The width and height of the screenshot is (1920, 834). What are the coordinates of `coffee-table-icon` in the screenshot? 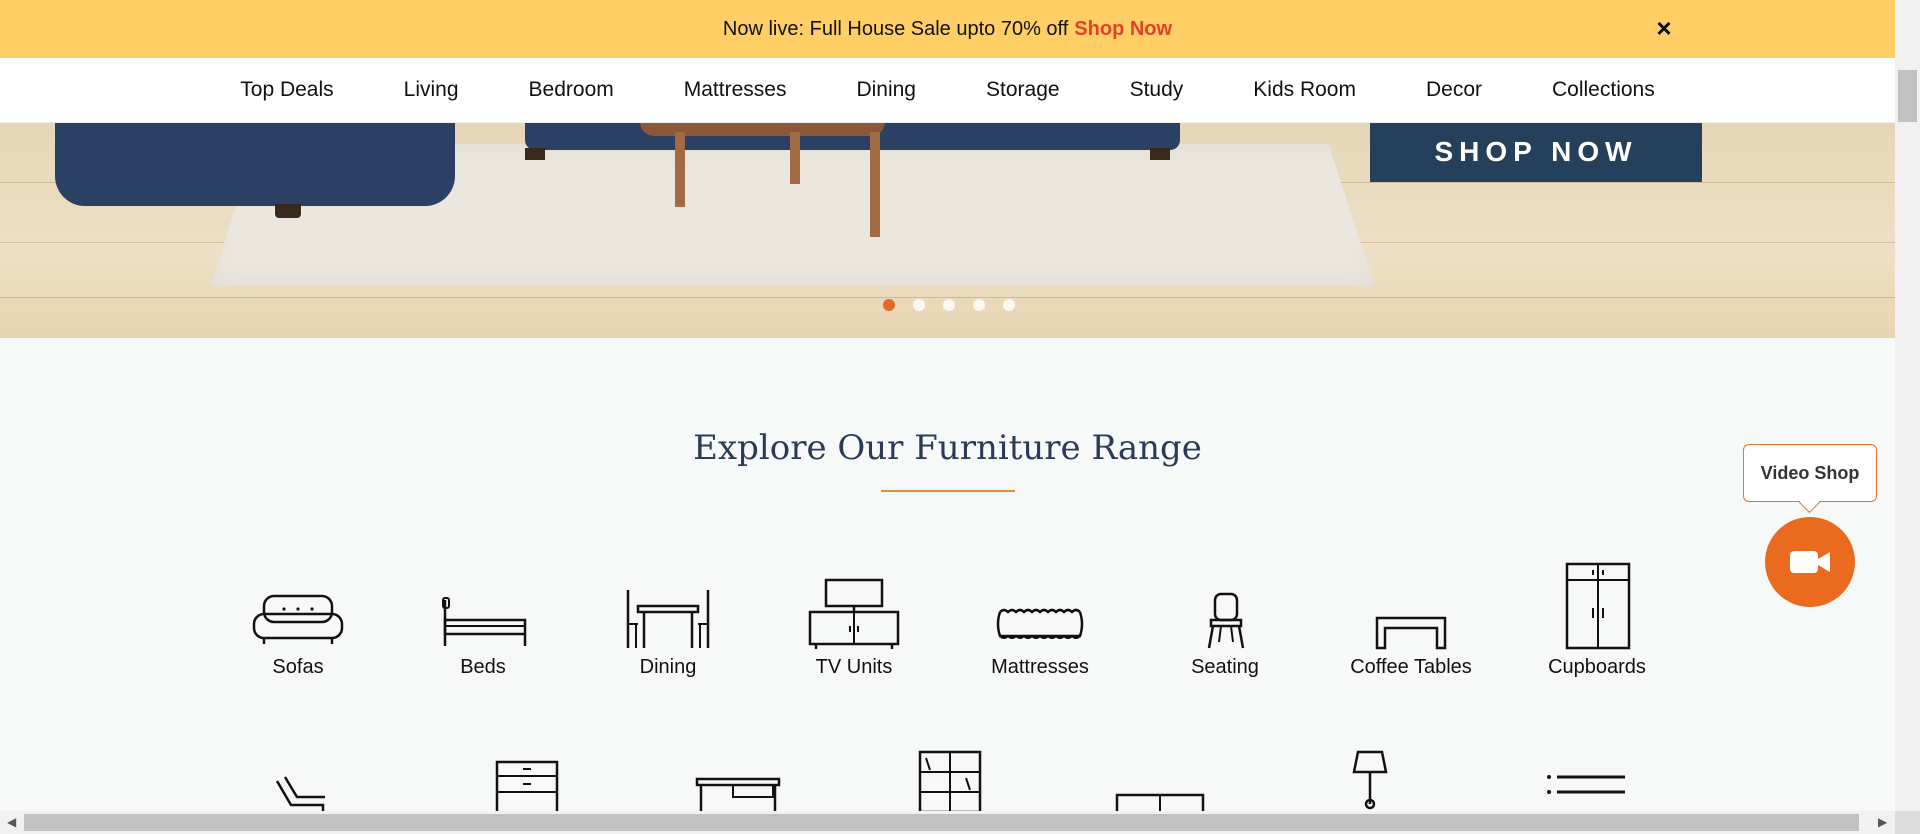 It's located at (1411, 633).